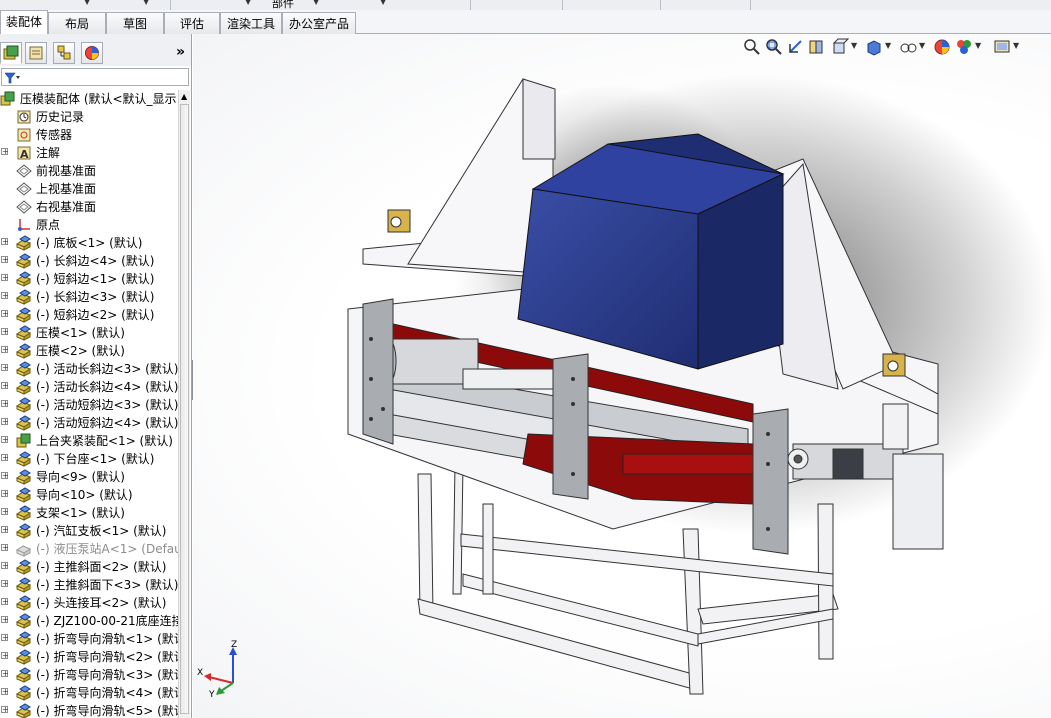 Image resolution: width=1051 pixels, height=718 pixels. I want to click on tree-item: + (-) 液压泵站A<1> (Defau, so click(89, 549).